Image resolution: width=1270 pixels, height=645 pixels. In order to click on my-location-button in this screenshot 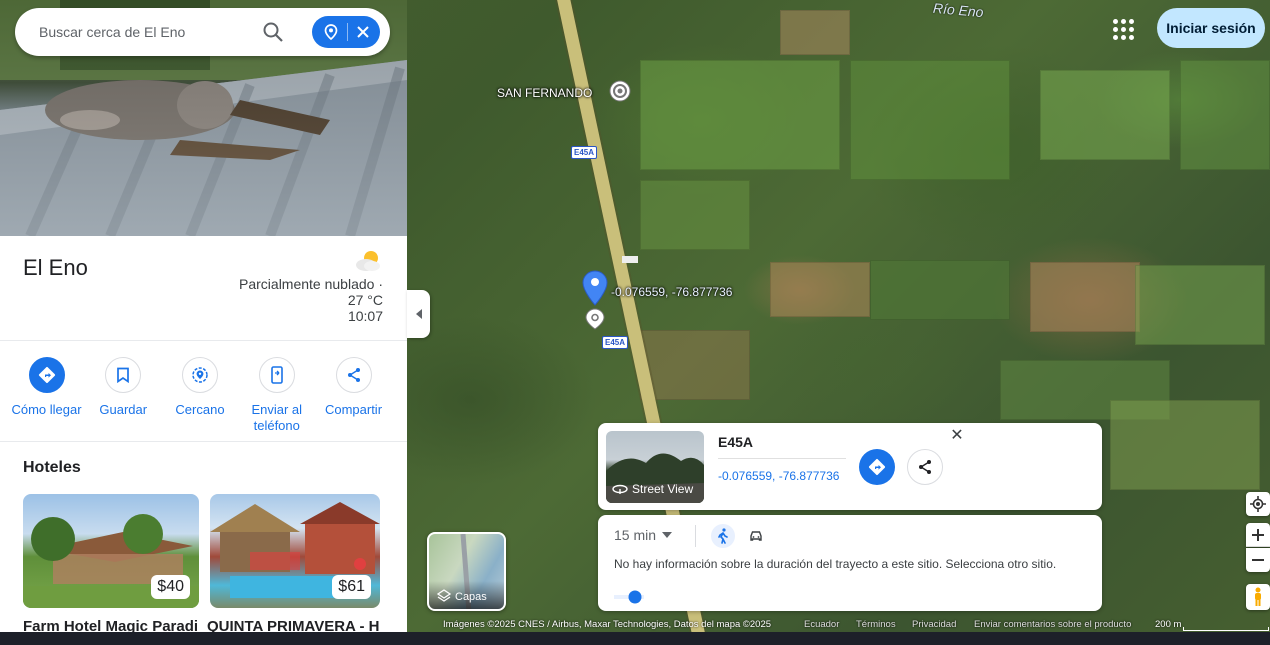, I will do `click(1258, 504)`.